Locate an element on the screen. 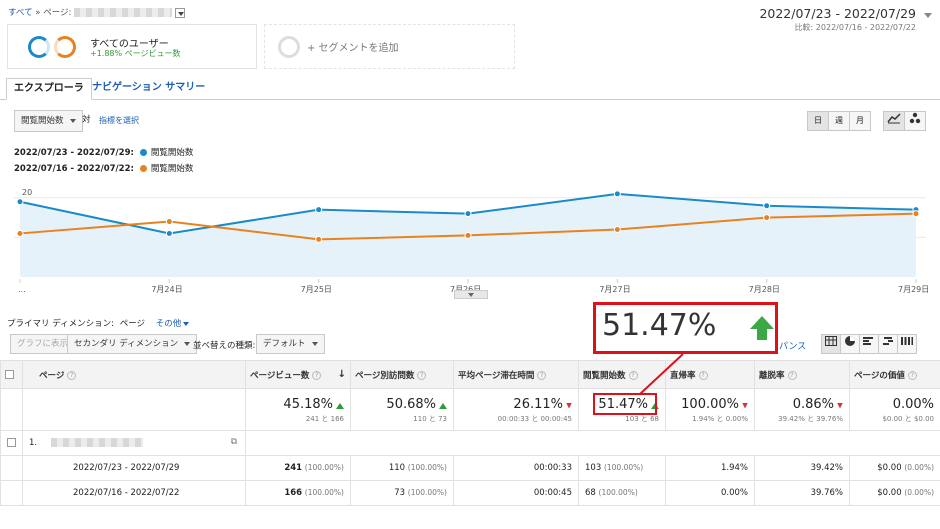  secondary-dimension-select: セカンダリ ディメンション is located at coordinates (132, 344).